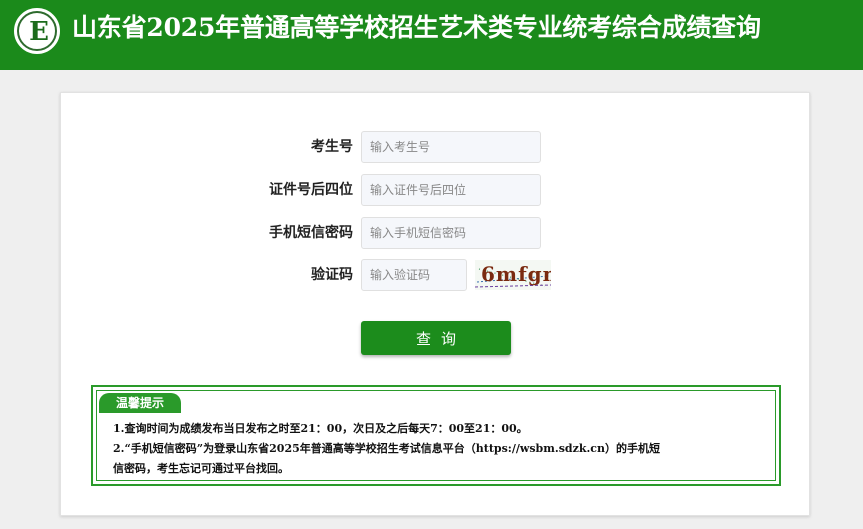  Describe the element at coordinates (201, 468) in the screenshot. I see `notice-line-3: 信密码，考生忘记可通过平台找回。` at that location.